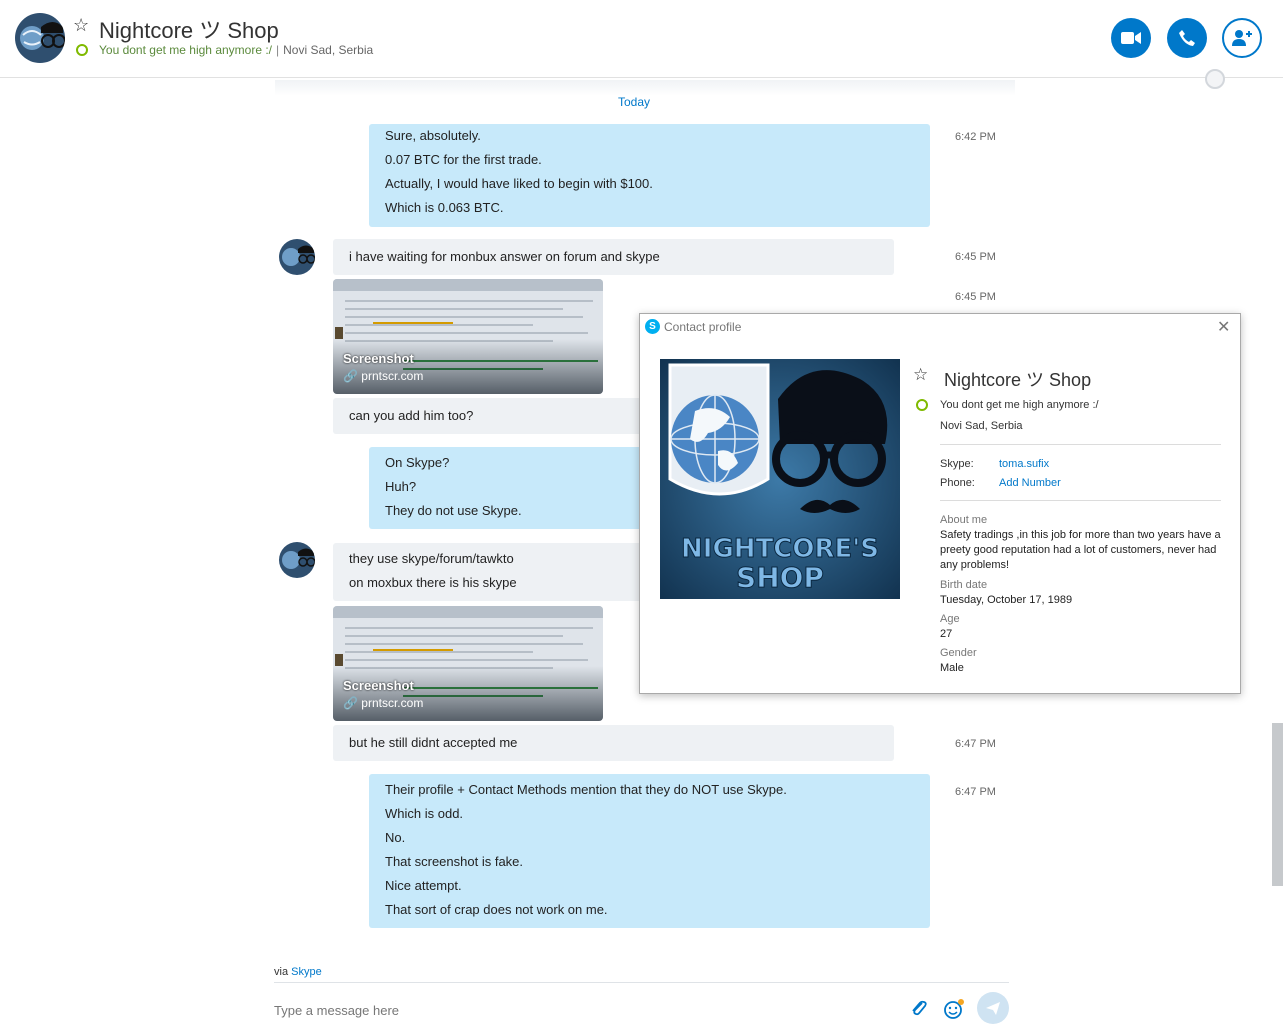 This screenshot has height=1035, width=1283. Describe the element at coordinates (433, 135) in the screenshot. I see `message-line: Sure, absolutely.` at that location.